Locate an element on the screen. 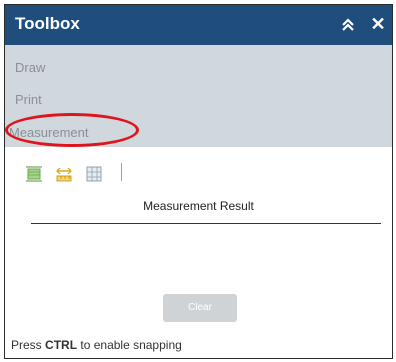  double-chevron-up-icon is located at coordinates (348, 24).